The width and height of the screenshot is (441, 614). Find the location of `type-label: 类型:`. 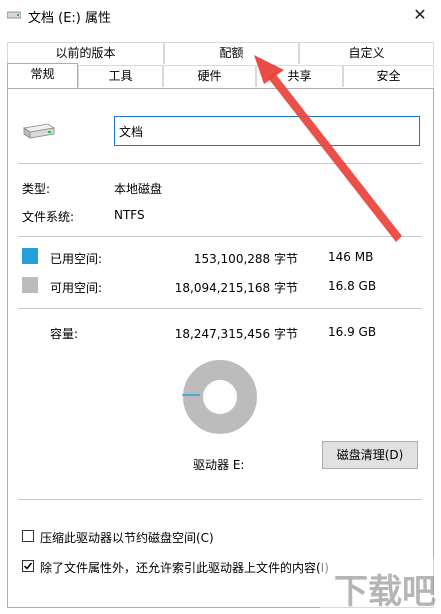

type-label: 类型: is located at coordinates (36, 189).